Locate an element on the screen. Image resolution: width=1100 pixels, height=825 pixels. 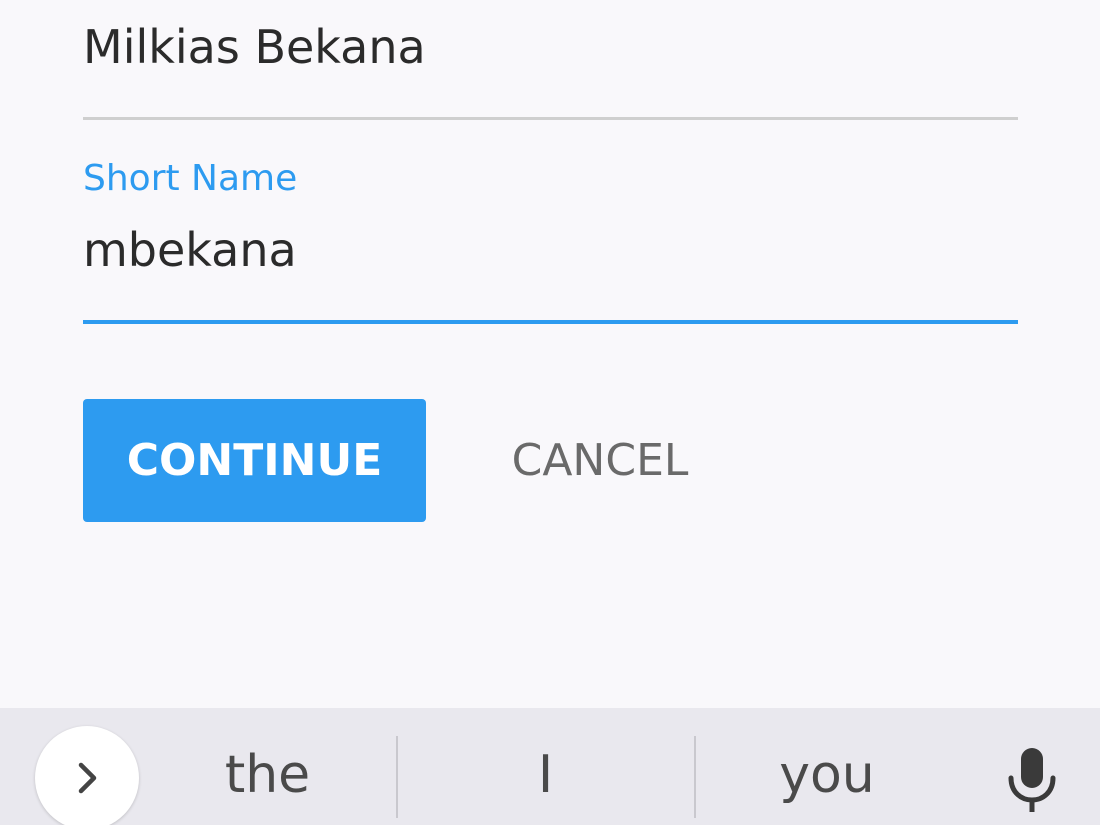
short-name-underline-focused is located at coordinates (550, 322).